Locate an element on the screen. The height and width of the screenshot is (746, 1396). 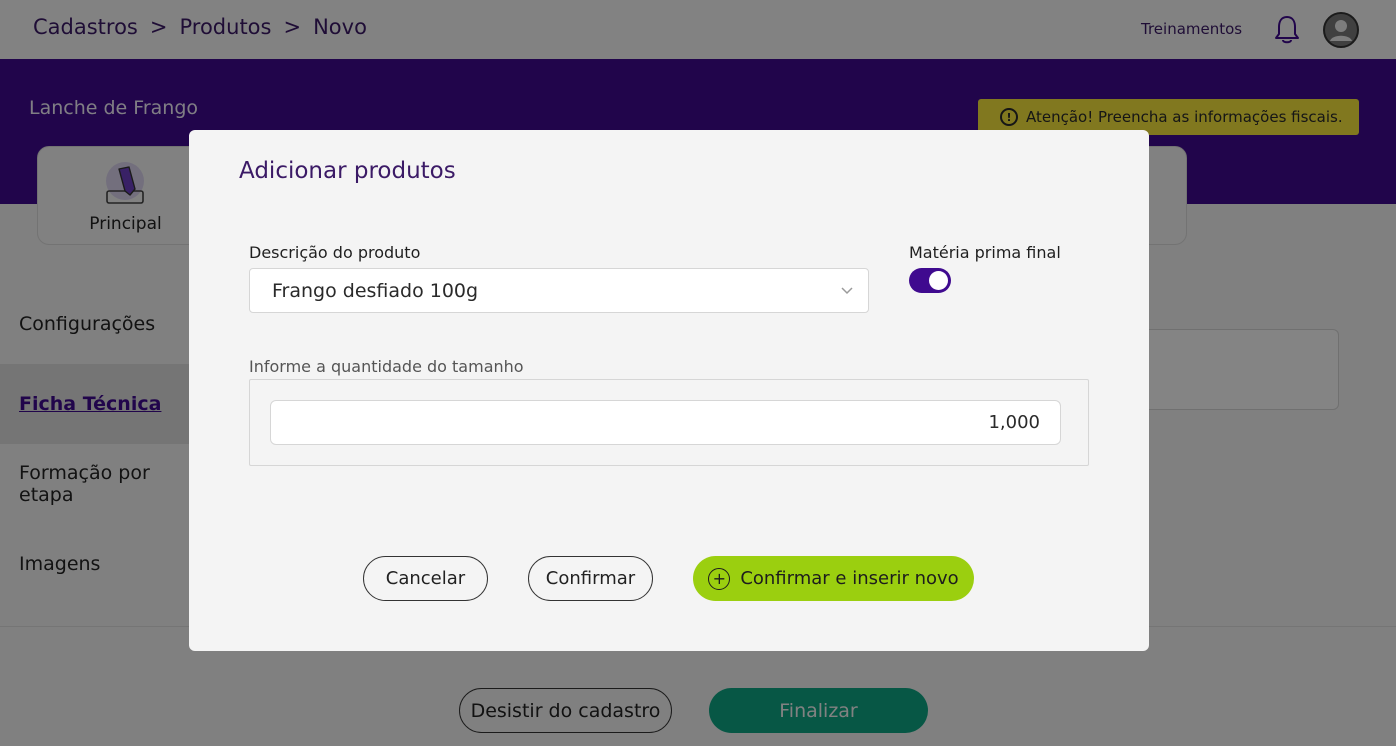
confirm-and-add-new-label: Confirmar e inserir novo is located at coordinates (849, 578).